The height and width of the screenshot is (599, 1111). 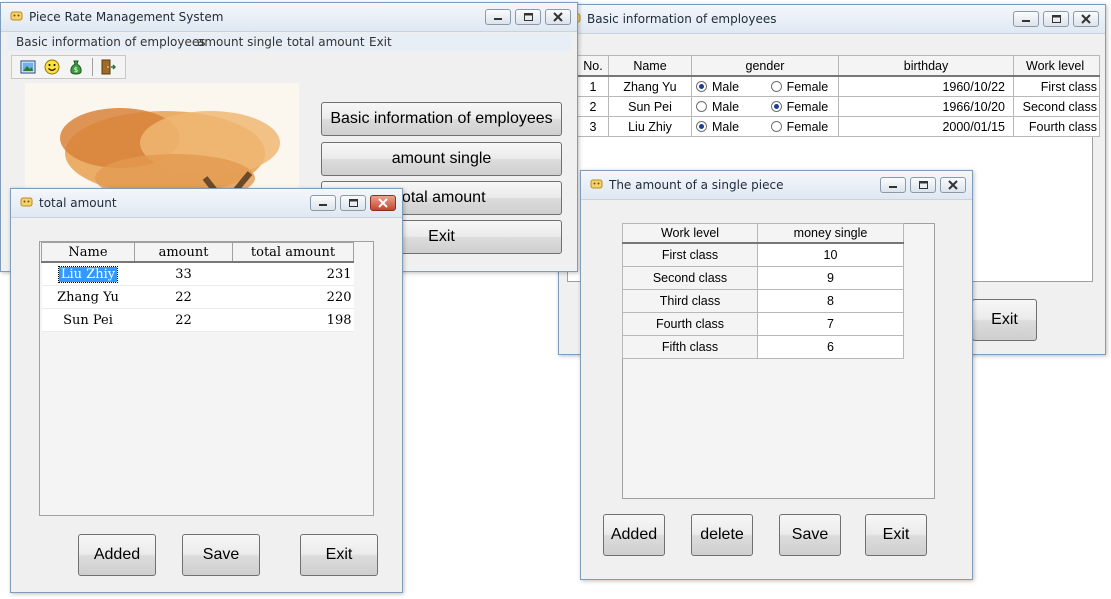 What do you see at coordinates (293, 320) in the screenshot?
I see `cell-total: 198` at bounding box center [293, 320].